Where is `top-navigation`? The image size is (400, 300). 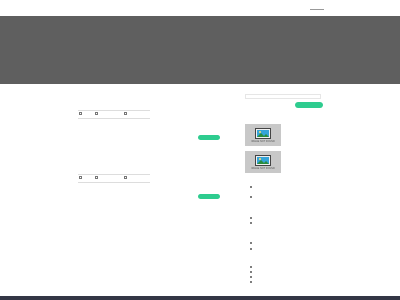 top-navigation is located at coordinates (200, 8).